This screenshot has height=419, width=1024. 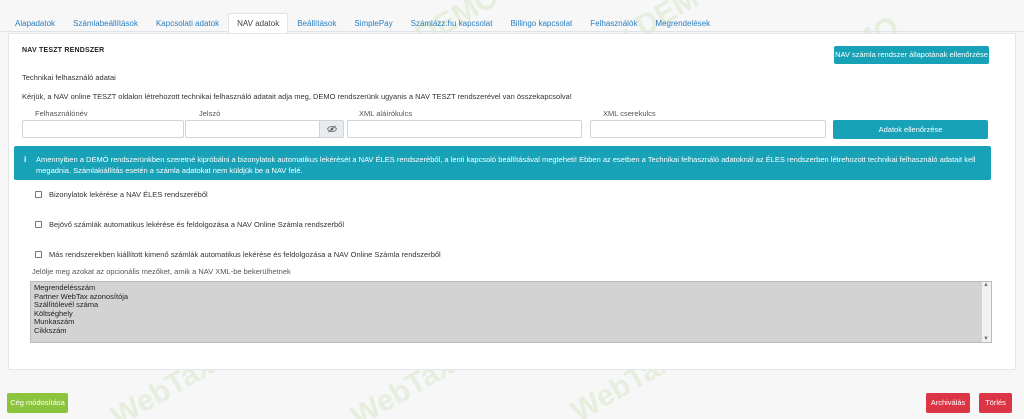 I want to click on tab-kapcsolati-adatok: Kapcsolati adatok, so click(x=187, y=22).